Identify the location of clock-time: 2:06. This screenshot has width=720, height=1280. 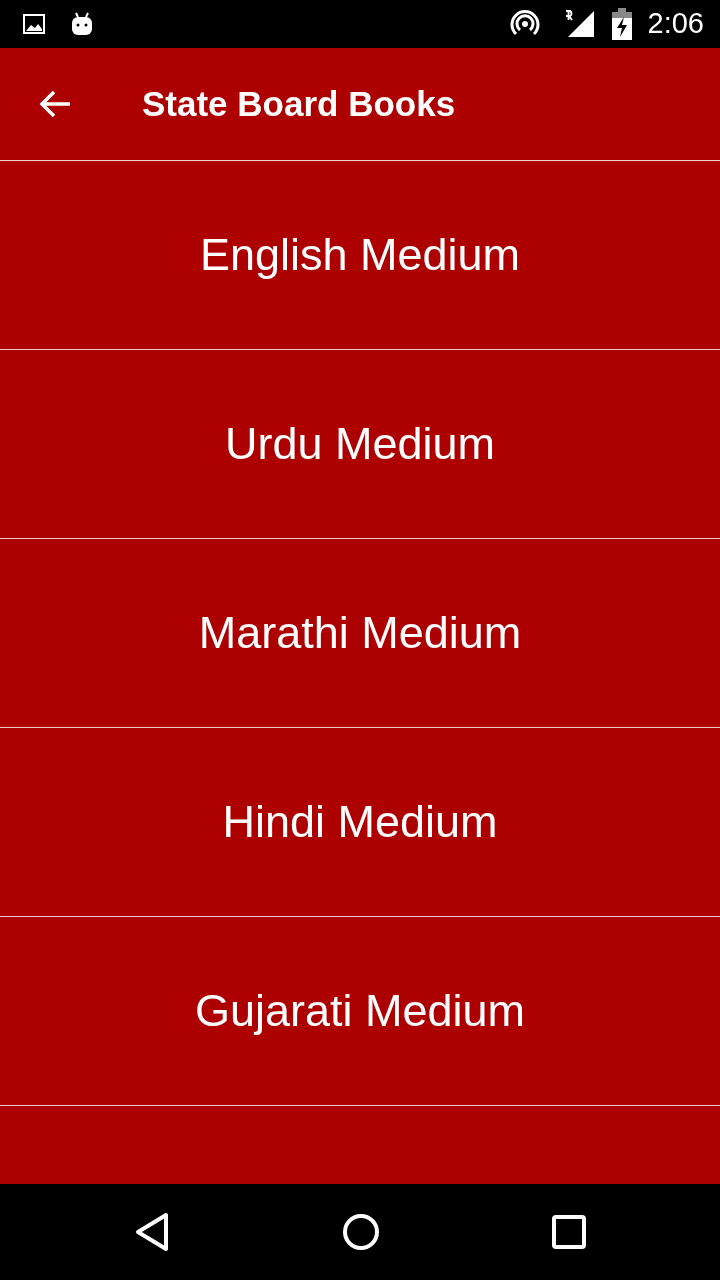
(675, 24).